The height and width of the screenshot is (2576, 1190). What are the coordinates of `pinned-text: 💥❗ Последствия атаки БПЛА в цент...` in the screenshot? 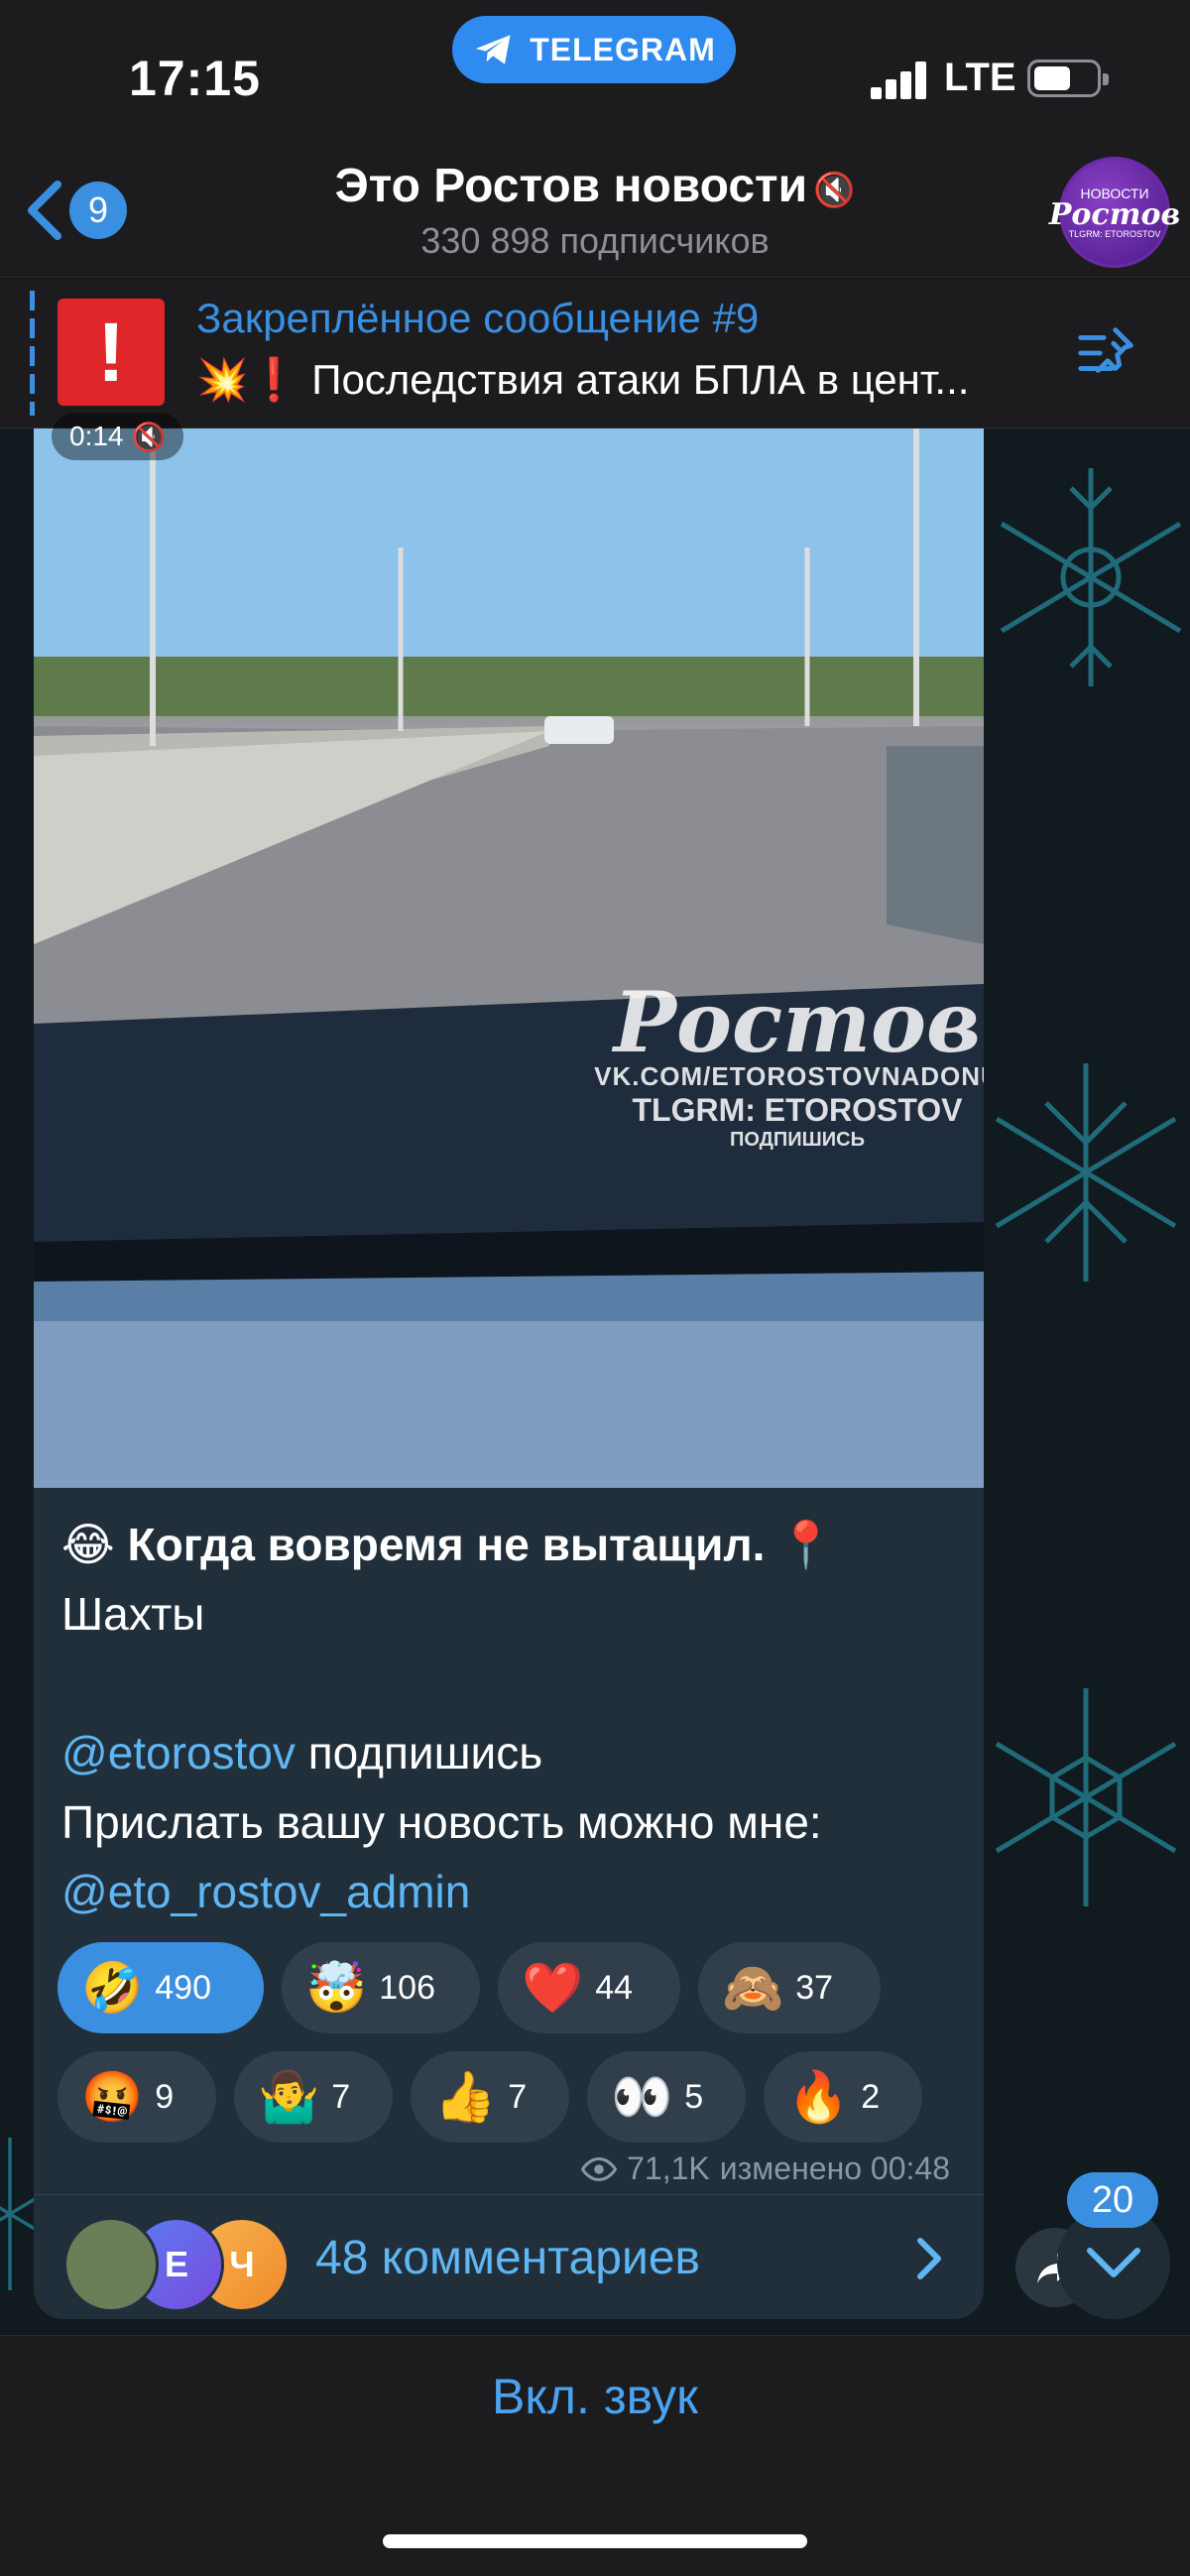 It's located at (583, 379).